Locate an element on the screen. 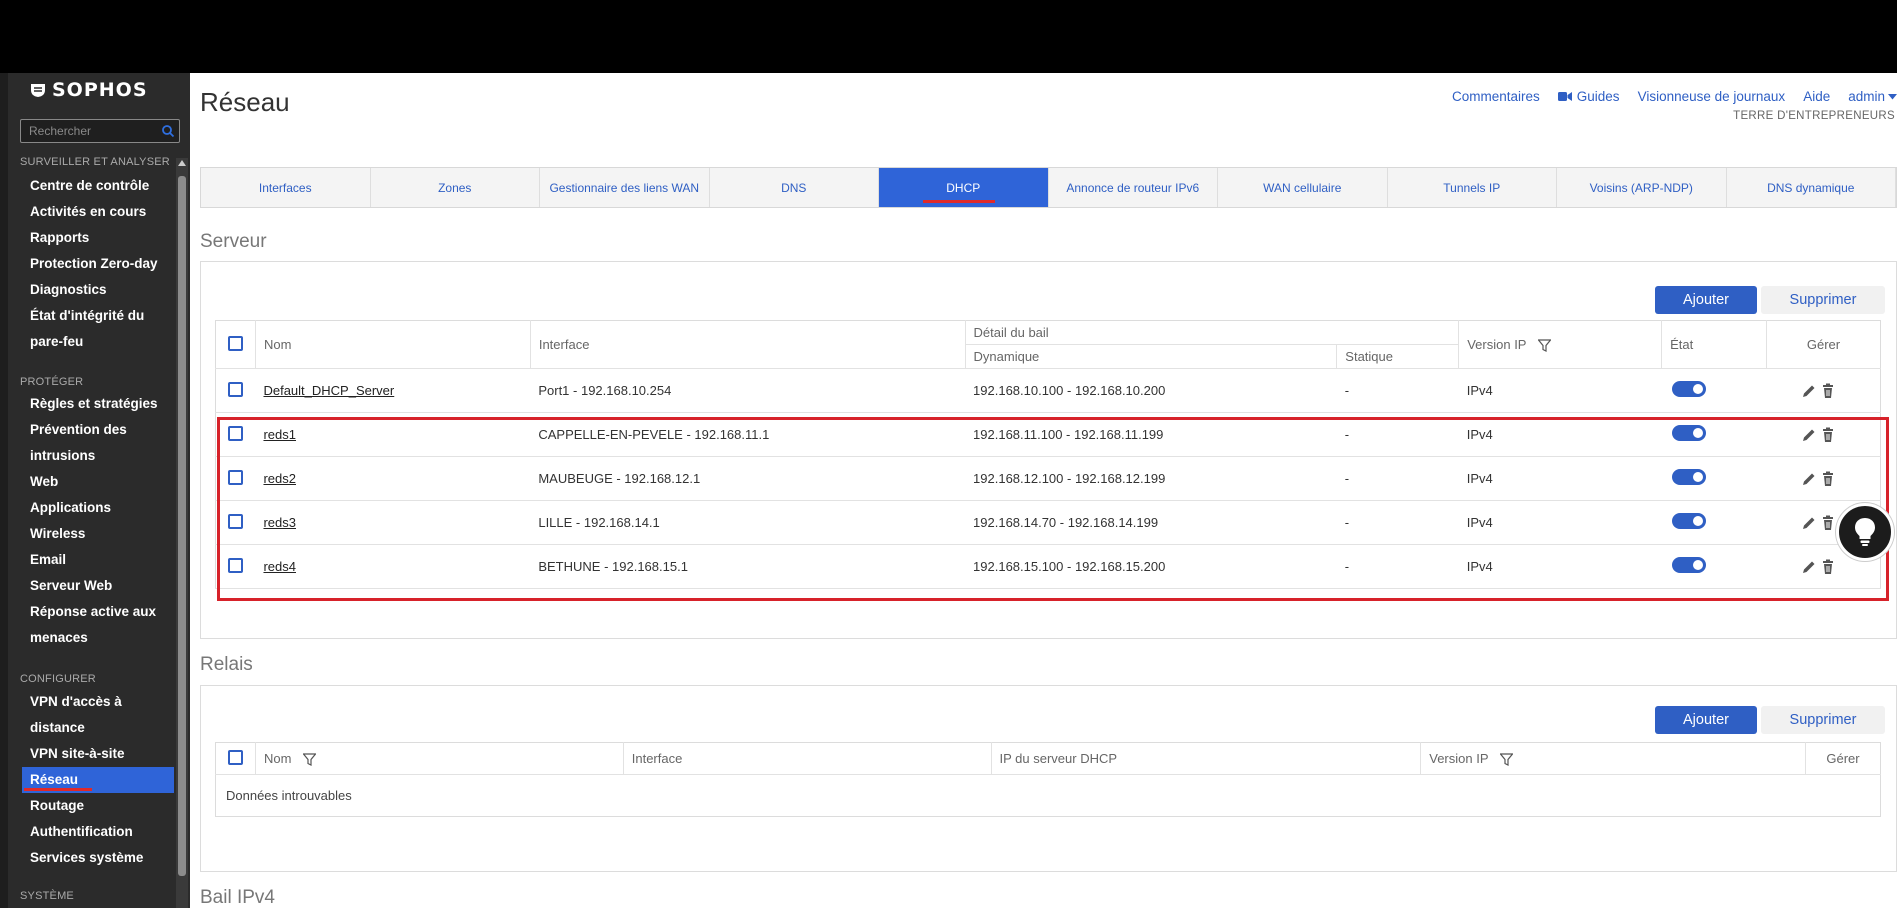  sophos-logo: SOPHOS is located at coordinates (89, 90).